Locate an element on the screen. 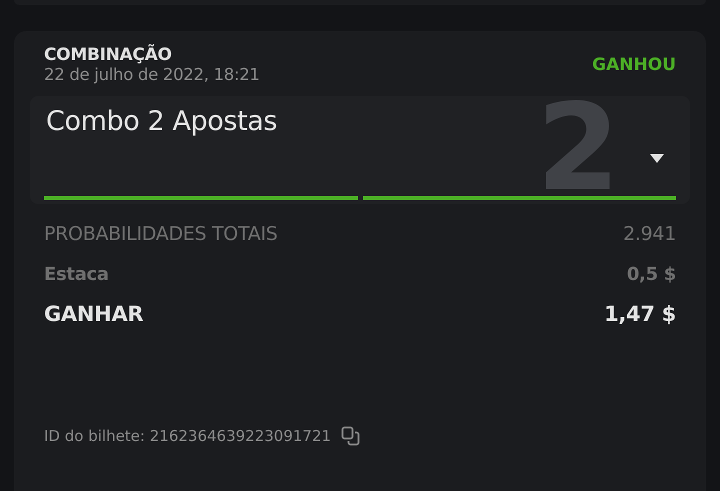 This screenshot has width=720, height=491. summary-label: Estaca is located at coordinates (76, 274).